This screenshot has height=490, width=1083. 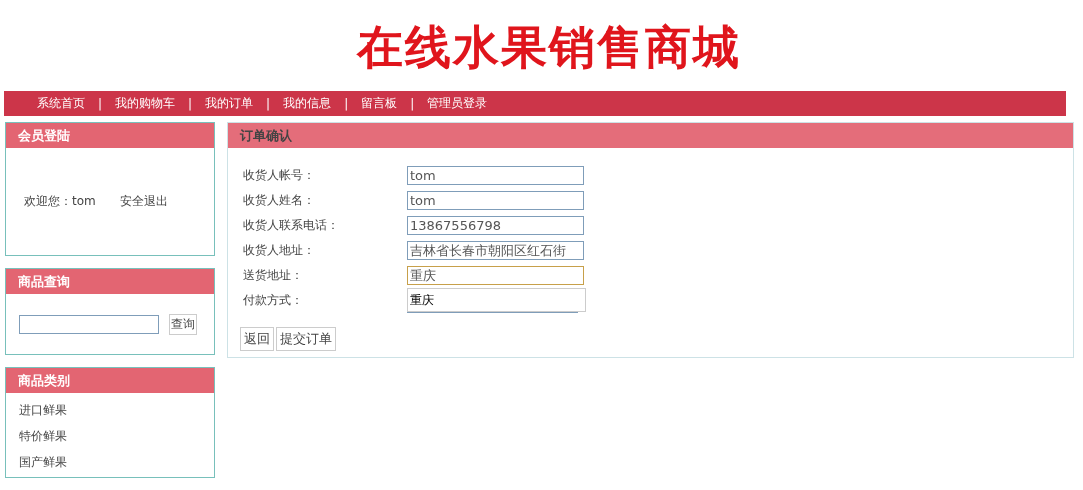 What do you see at coordinates (650, 135) in the screenshot?
I see `panel-title: 订单确认` at bounding box center [650, 135].